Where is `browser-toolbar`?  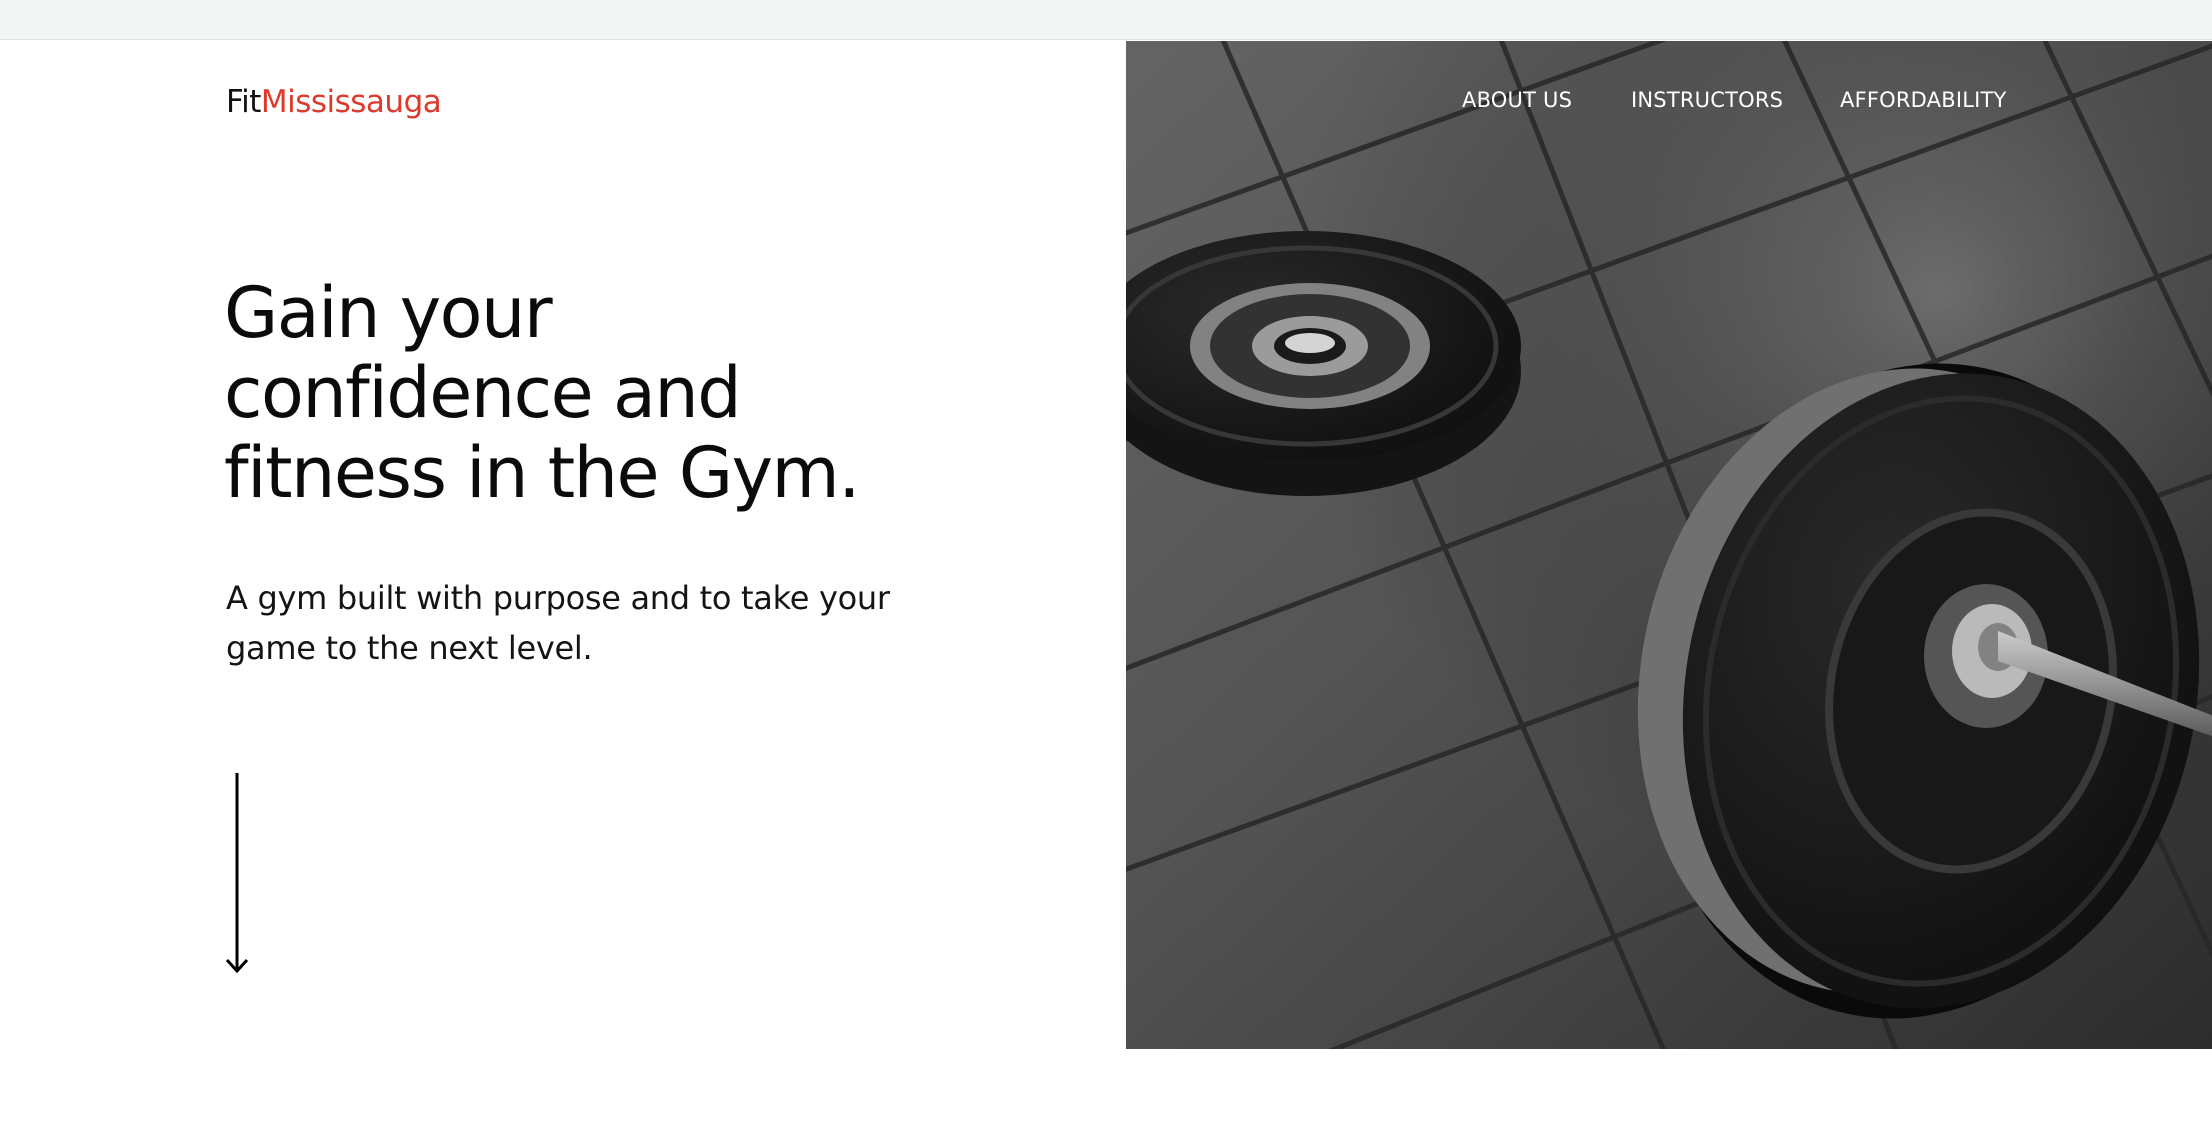 browser-toolbar is located at coordinates (1106, 20).